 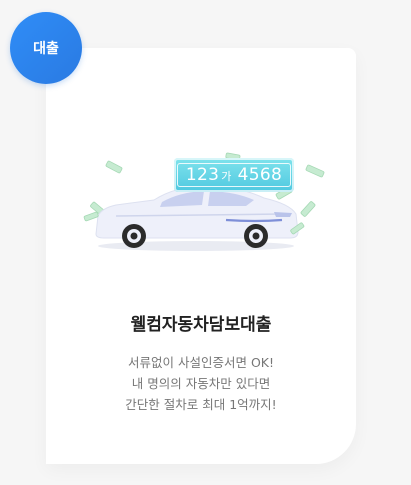 What do you see at coordinates (260, 175) in the screenshot?
I see `plate-number-right: 4568` at bounding box center [260, 175].